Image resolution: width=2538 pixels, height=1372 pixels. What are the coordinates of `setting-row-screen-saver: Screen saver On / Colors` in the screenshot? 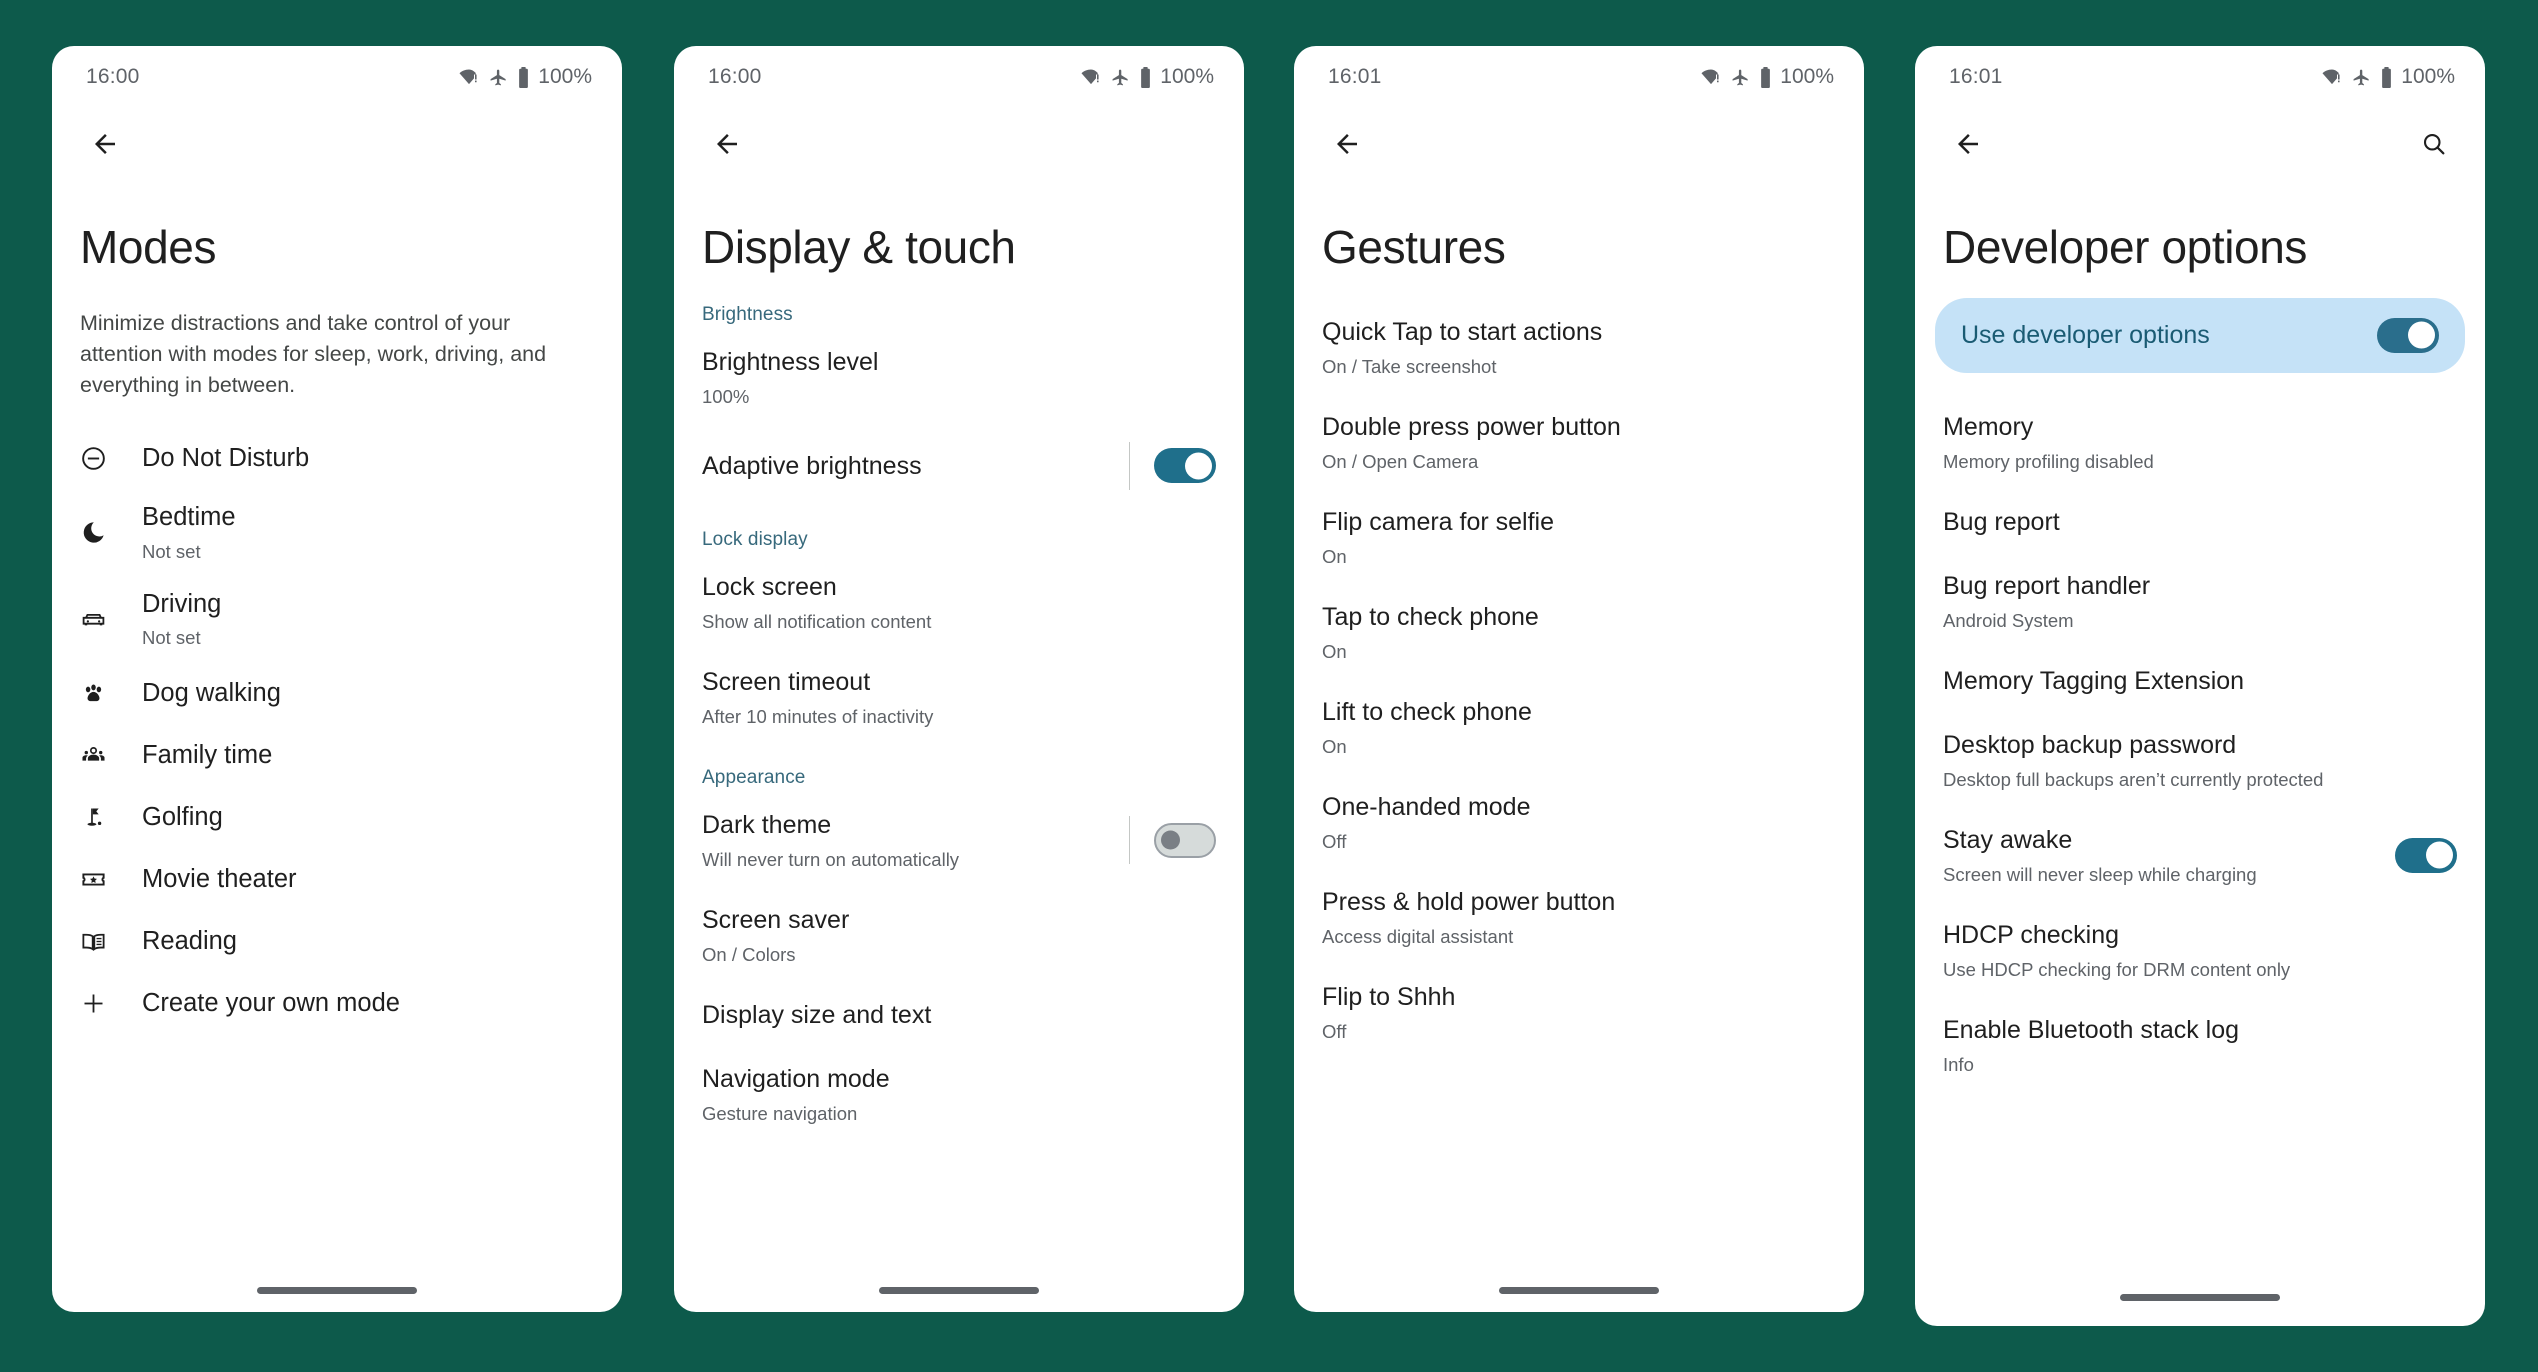 It's located at (959, 935).